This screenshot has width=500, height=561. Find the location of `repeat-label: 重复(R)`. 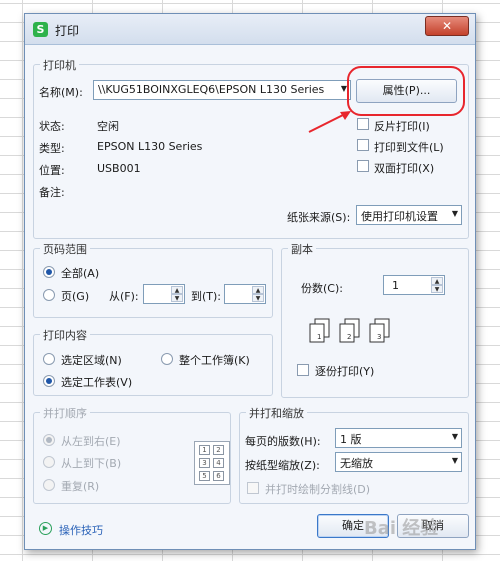

repeat-label: 重复(R) is located at coordinates (80, 486).